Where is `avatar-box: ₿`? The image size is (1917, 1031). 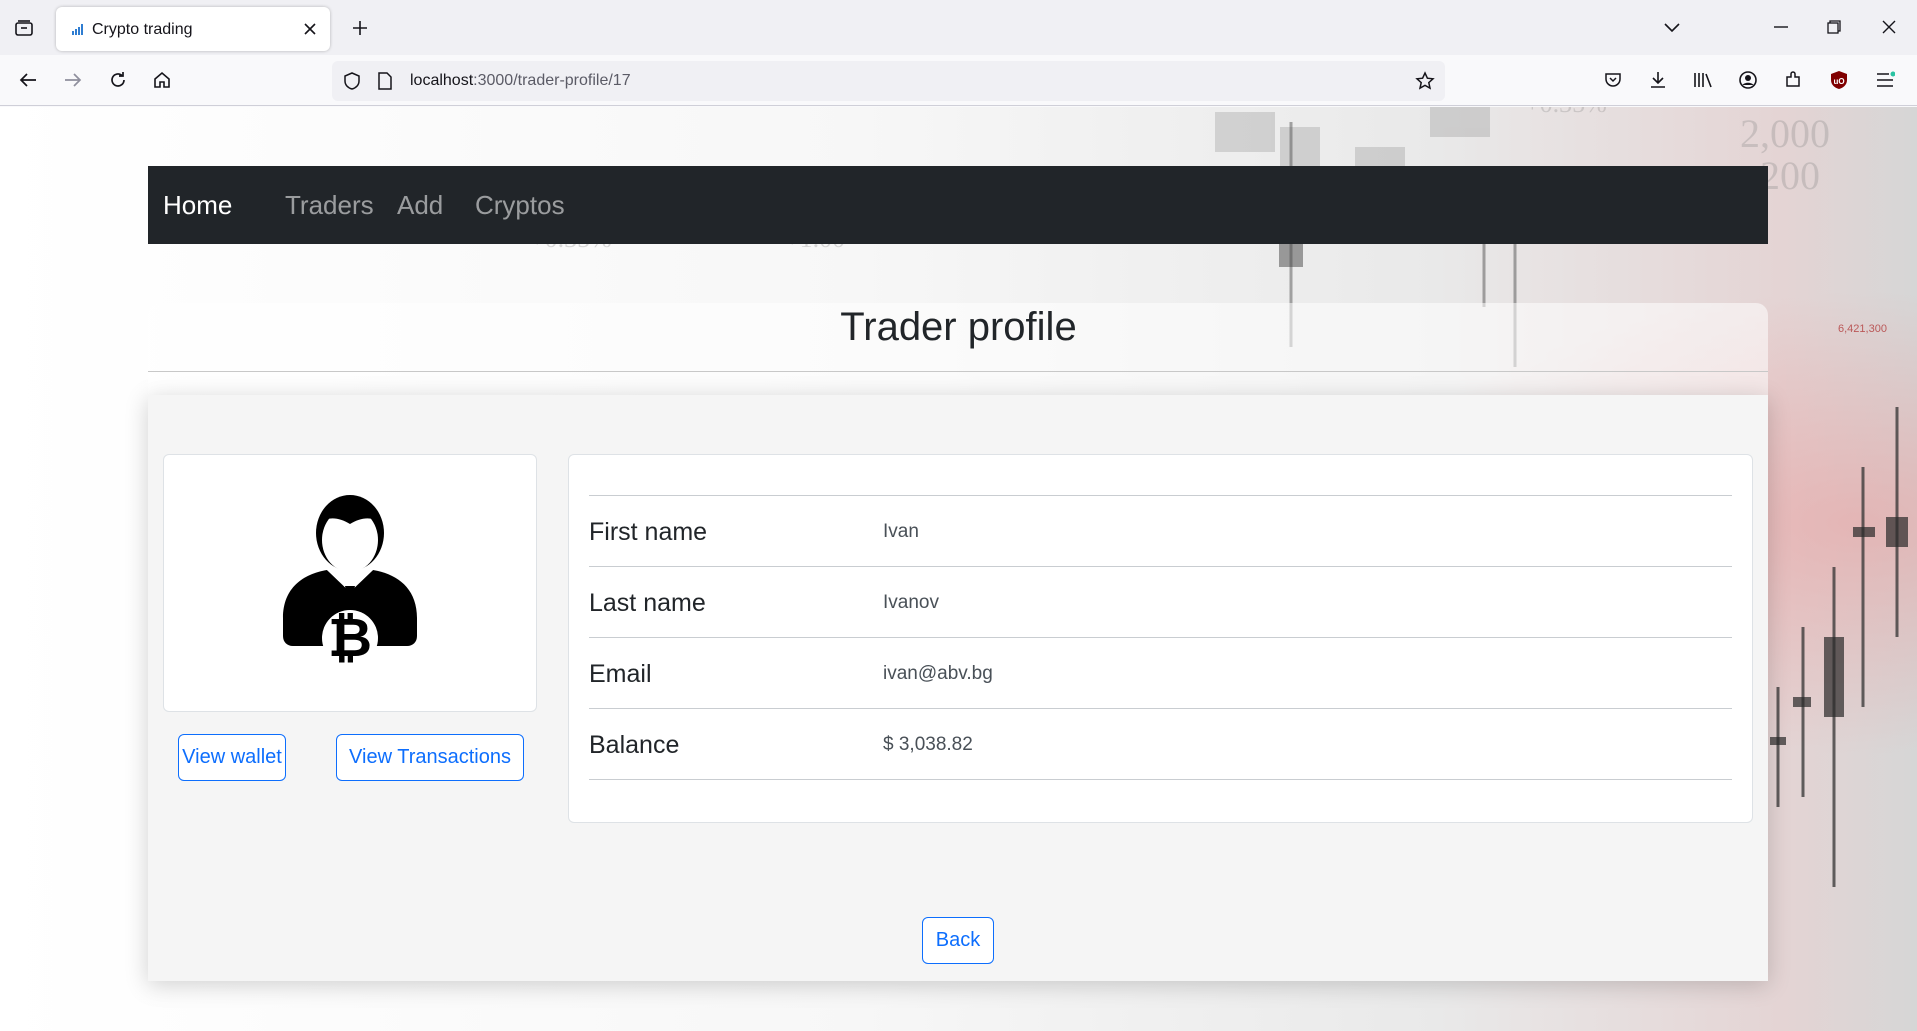 avatar-box: ₿ is located at coordinates (350, 583).